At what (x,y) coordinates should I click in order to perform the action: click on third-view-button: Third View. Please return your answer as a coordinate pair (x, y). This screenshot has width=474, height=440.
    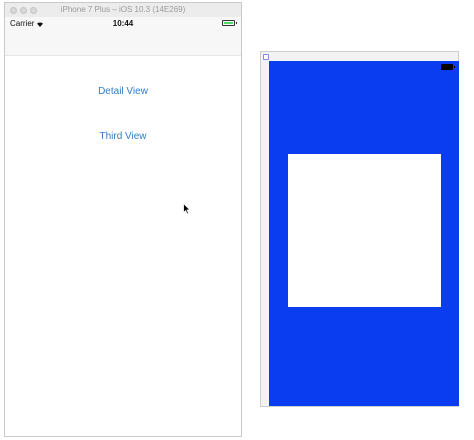
    Looking at the image, I should click on (123, 136).